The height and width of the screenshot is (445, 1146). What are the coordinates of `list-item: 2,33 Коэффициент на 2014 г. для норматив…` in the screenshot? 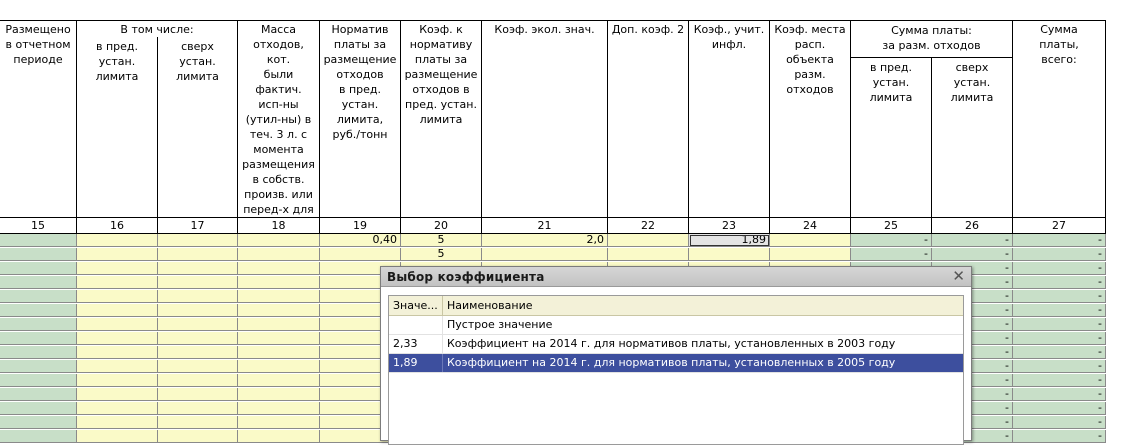 It's located at (676, 344).